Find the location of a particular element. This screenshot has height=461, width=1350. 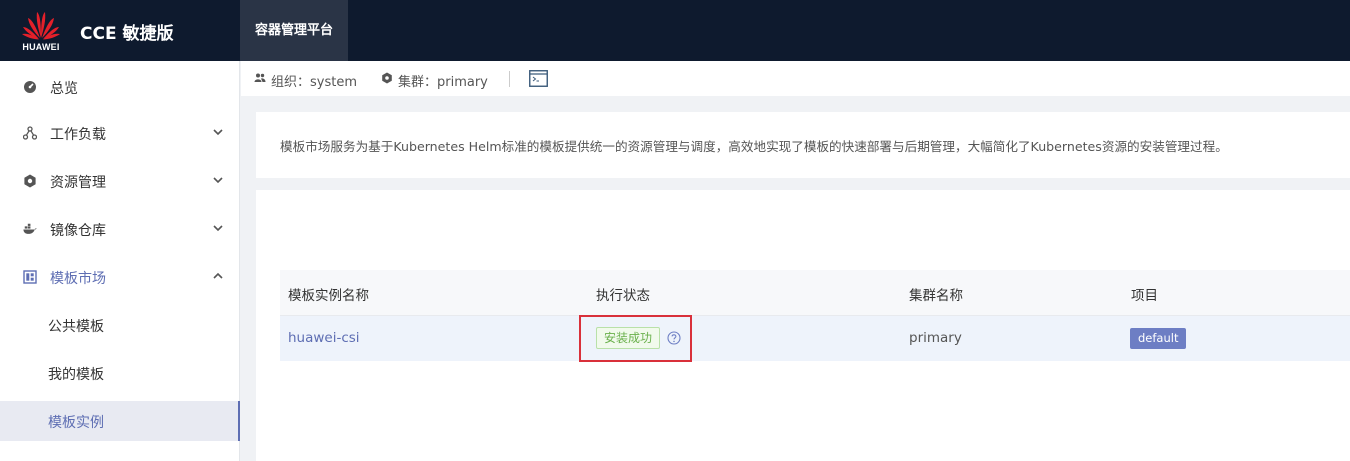

sidebar-subitem-public-templates: 公共模板 is located at coordinates (120, 325).